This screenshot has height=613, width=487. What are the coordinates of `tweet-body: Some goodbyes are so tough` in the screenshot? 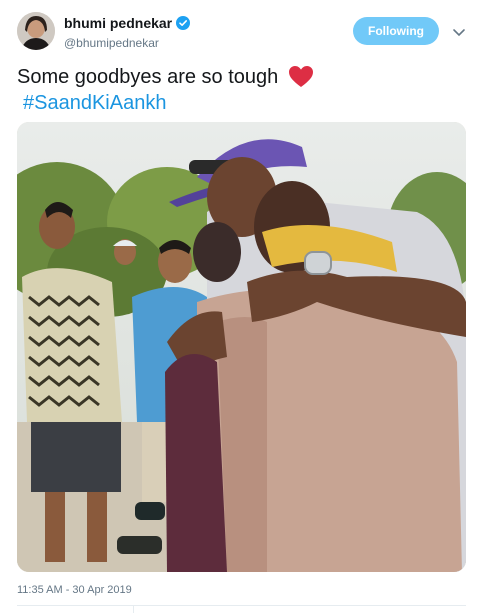 It's located at (148, 77).